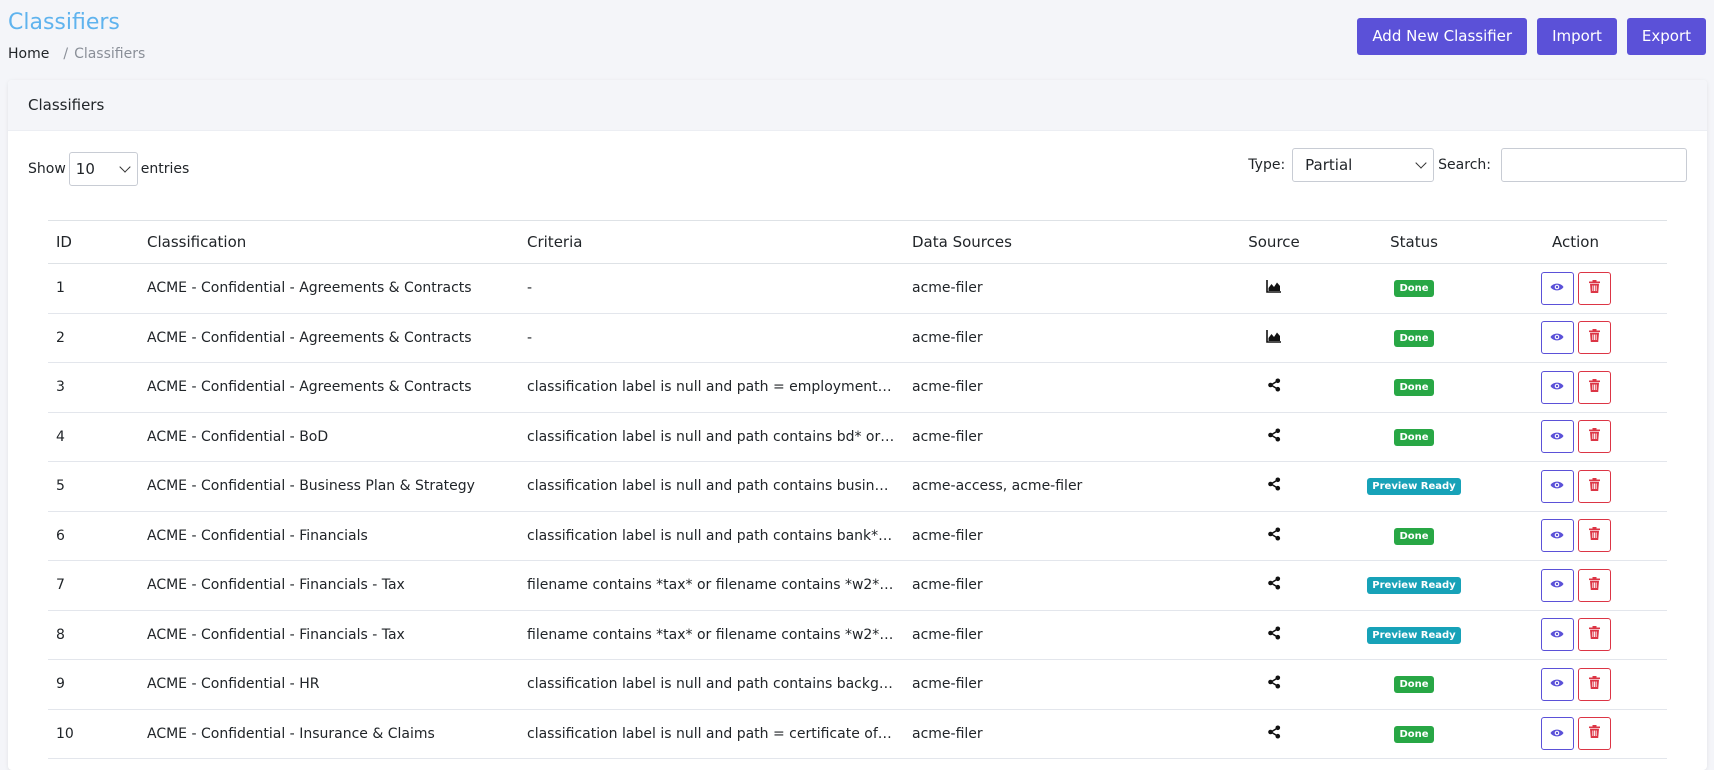 Image resolution: width=1714 pixels, height=770 pixels. What do you see at coordinates (329, 242) in the screenshot?
I see `column-header-classification: Classification` at bounding box center [329, 242].